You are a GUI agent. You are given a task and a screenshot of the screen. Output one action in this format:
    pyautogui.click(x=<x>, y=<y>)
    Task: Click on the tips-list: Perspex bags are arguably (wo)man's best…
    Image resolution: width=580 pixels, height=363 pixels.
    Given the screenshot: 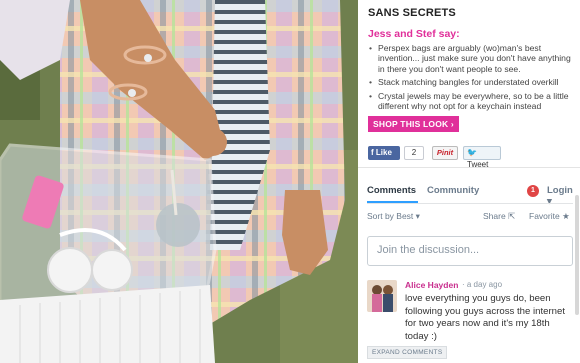 What is the action you would take?
    pyautogui.click(x=473, y=77)
    